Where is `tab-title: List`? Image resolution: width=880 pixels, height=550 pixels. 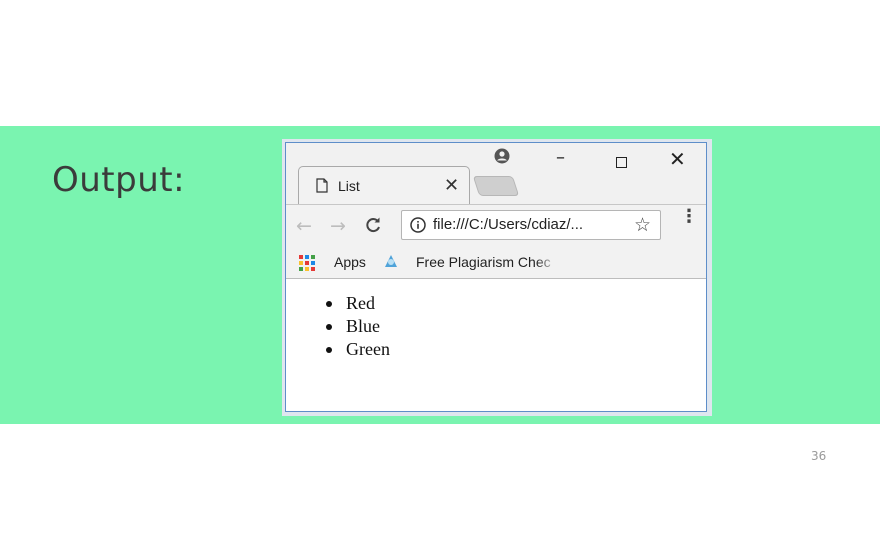
tab-title: List is located at coordinates (349, 186).